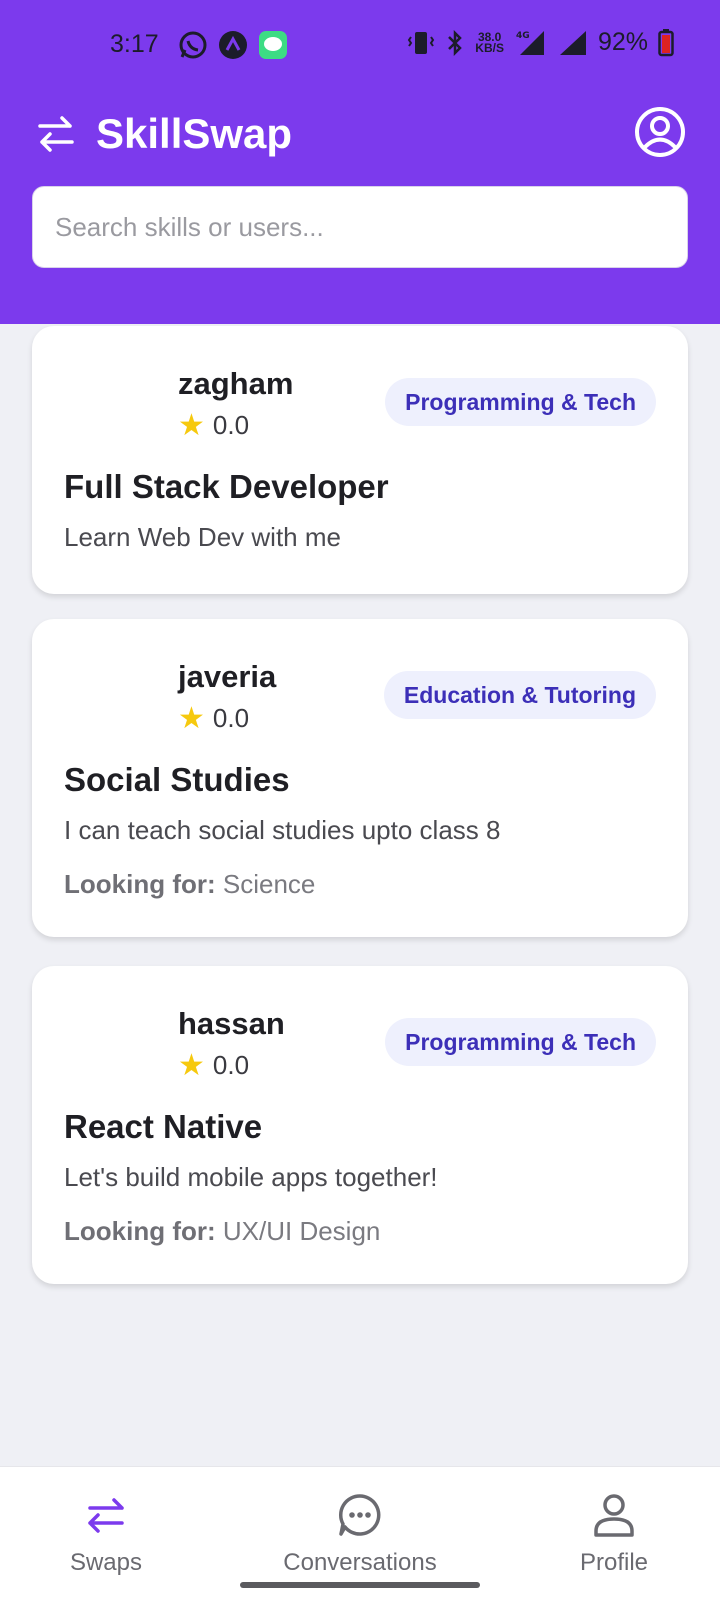  Describe the element at coordinates (106, 1562) in the screenshot. I see `nav-label: Swaps` at that location.